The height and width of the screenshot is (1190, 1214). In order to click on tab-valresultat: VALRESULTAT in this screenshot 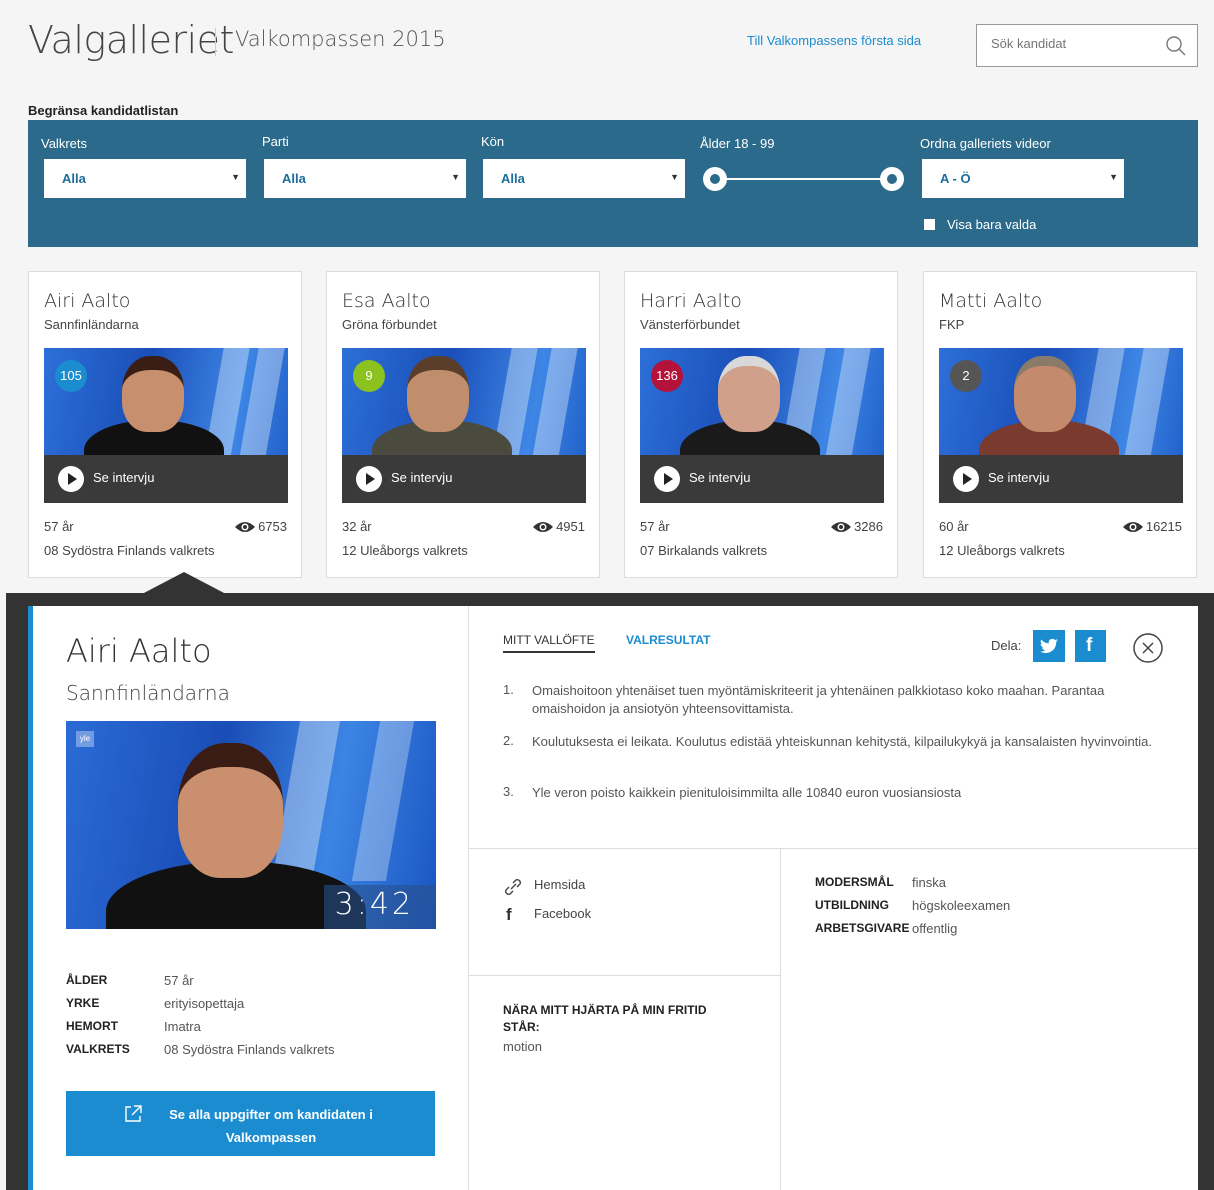, I will do `click(668, 640)`.